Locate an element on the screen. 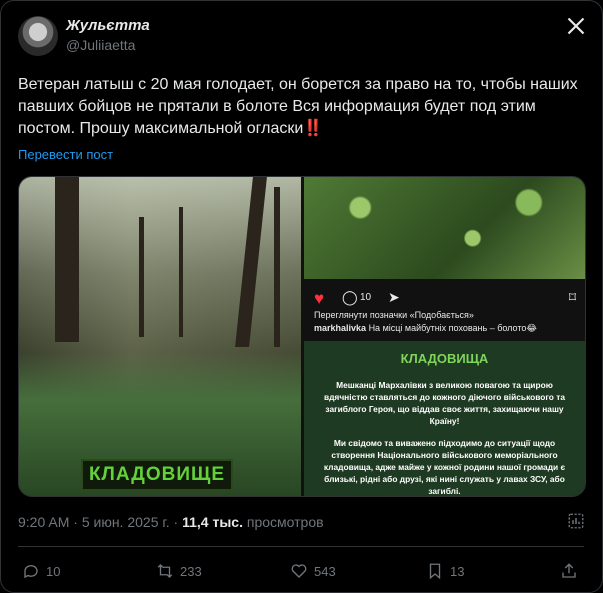 This screenshot has width=603, height=593. duckweed-photo is located at coordinates (444, 228).